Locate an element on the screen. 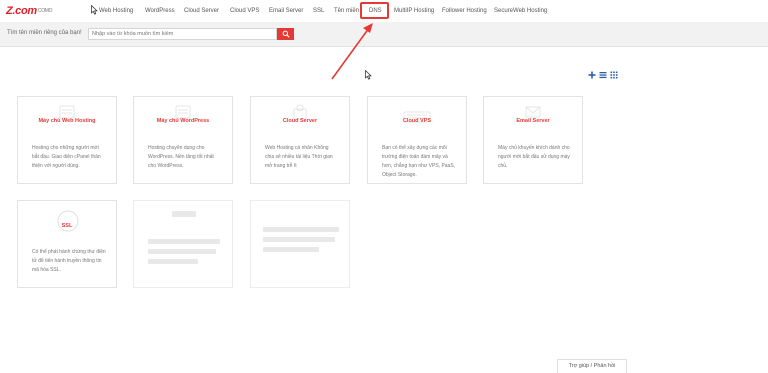 The width and height of the screenshot is (768, 373). domain-search-bar: Tìm tên miền riêng của bạn! is located at coordinates (384, 34).